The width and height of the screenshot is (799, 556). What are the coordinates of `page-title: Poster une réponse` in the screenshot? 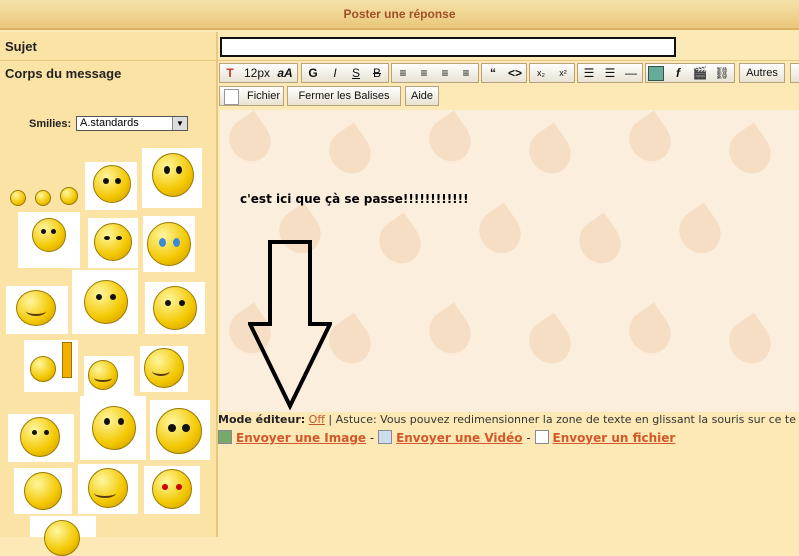 It's located at (399, 14).